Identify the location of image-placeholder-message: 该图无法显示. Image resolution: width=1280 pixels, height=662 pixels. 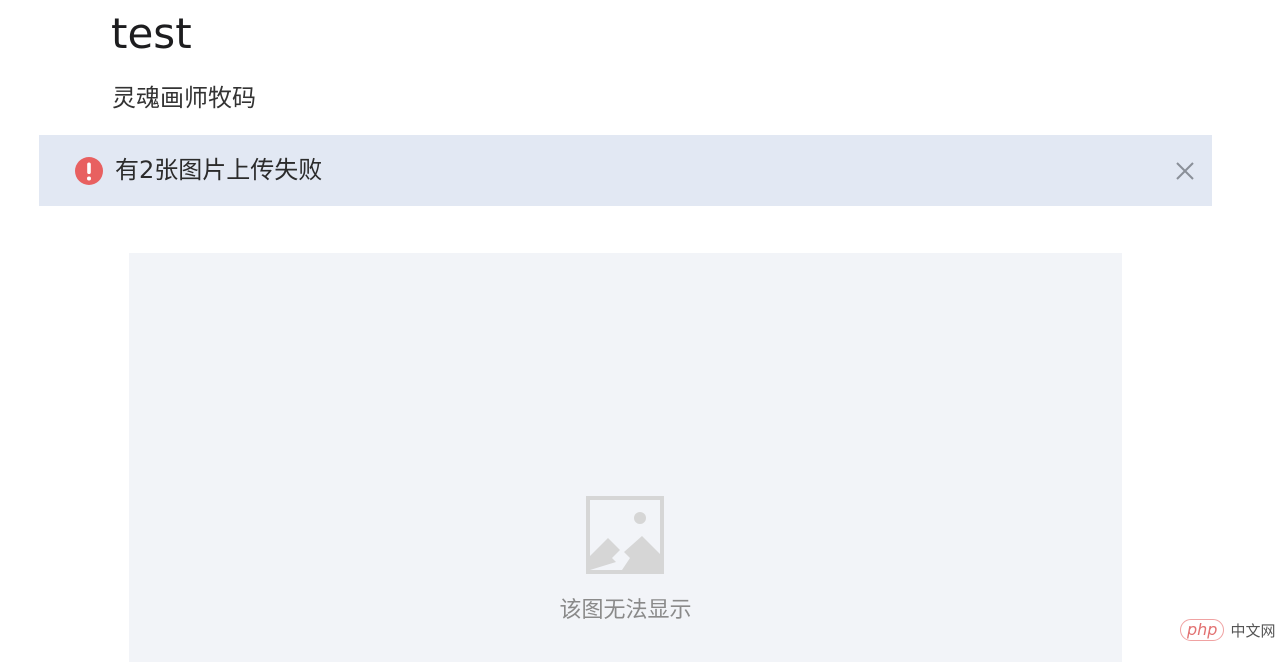
(625, 610).